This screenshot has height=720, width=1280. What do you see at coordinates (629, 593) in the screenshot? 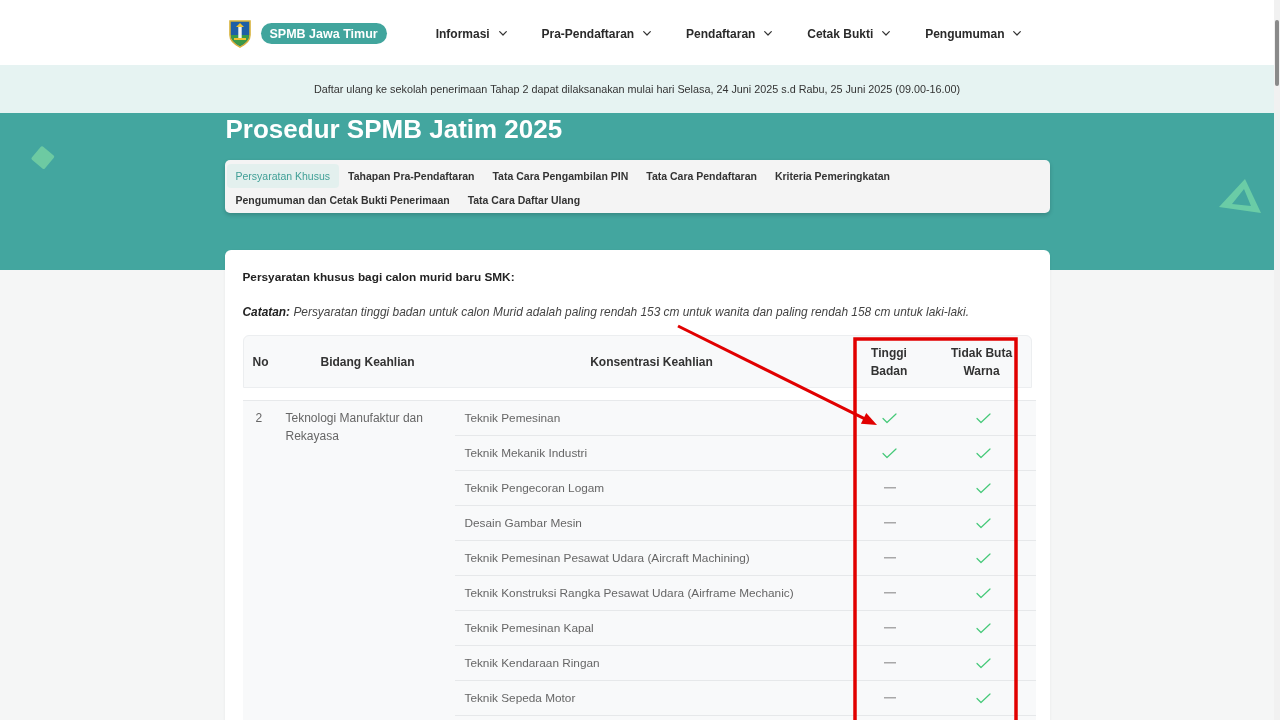
I see `table-cell-text: Teknik Konstruksi Rangka Pesawat Udara (Airframe Mechanic)` at bounding box center [629, 593].